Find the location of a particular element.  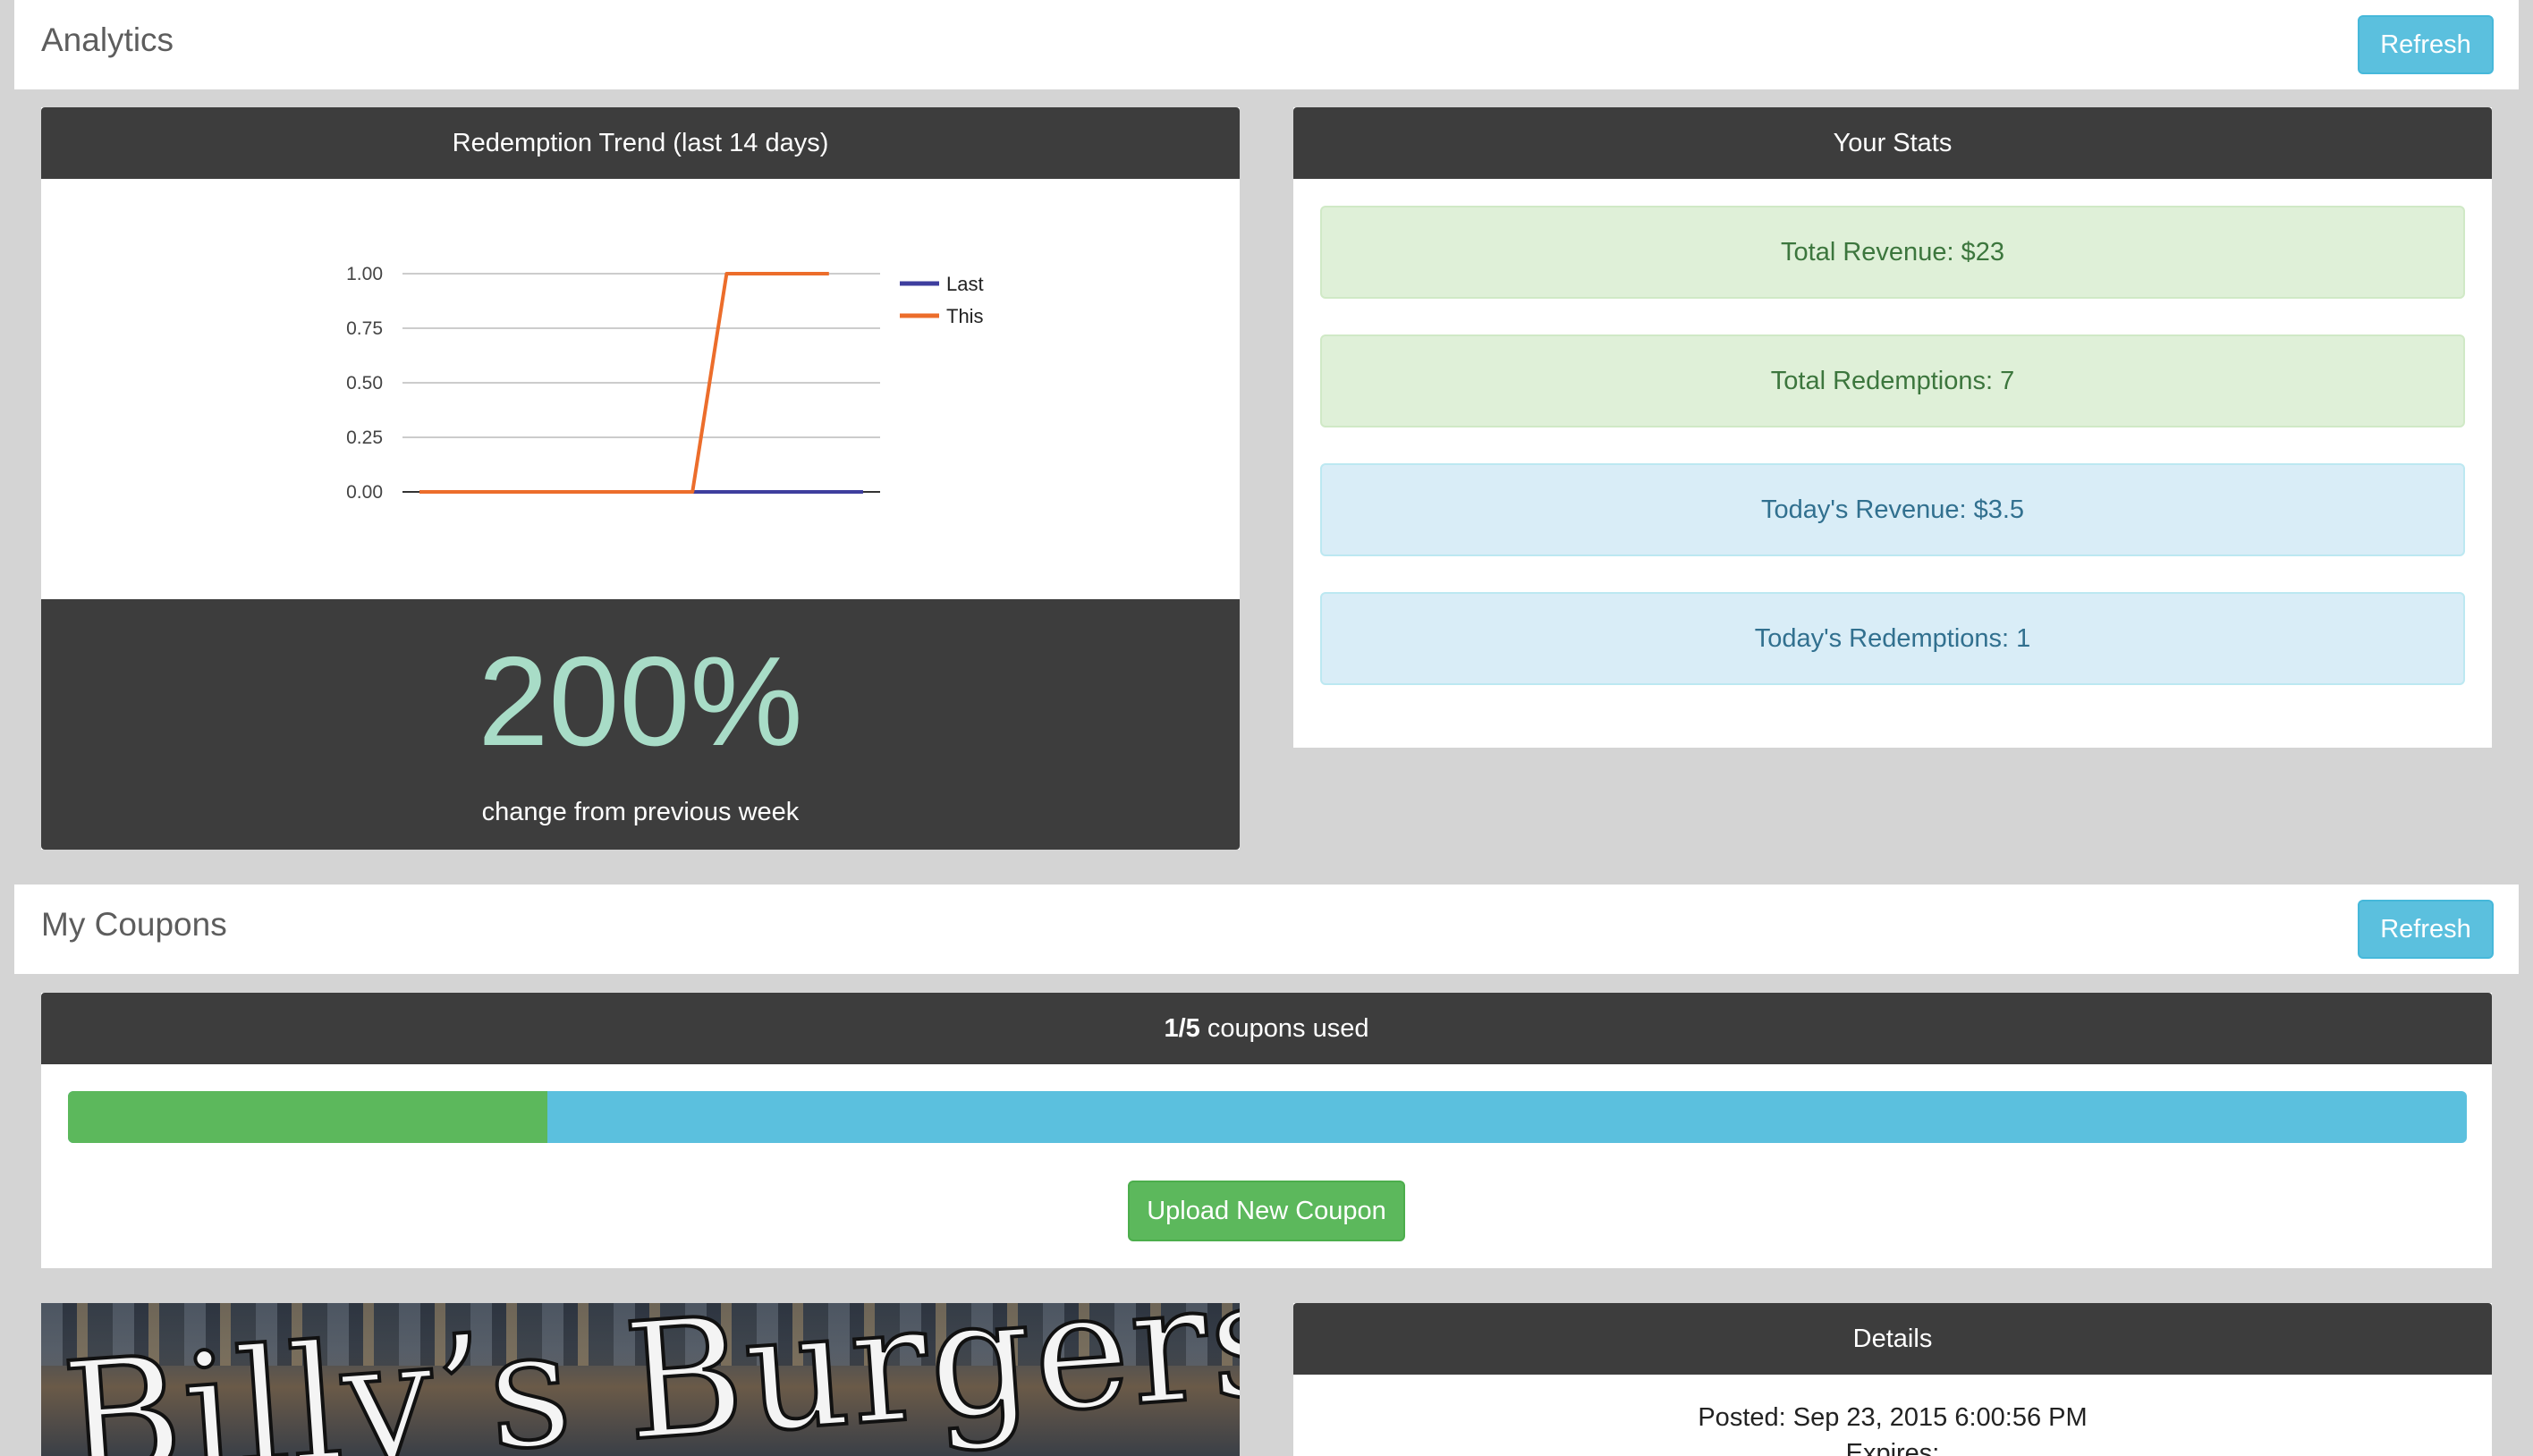

coupons-refresh-button: Refresh is located at coordinates (2426, 930).